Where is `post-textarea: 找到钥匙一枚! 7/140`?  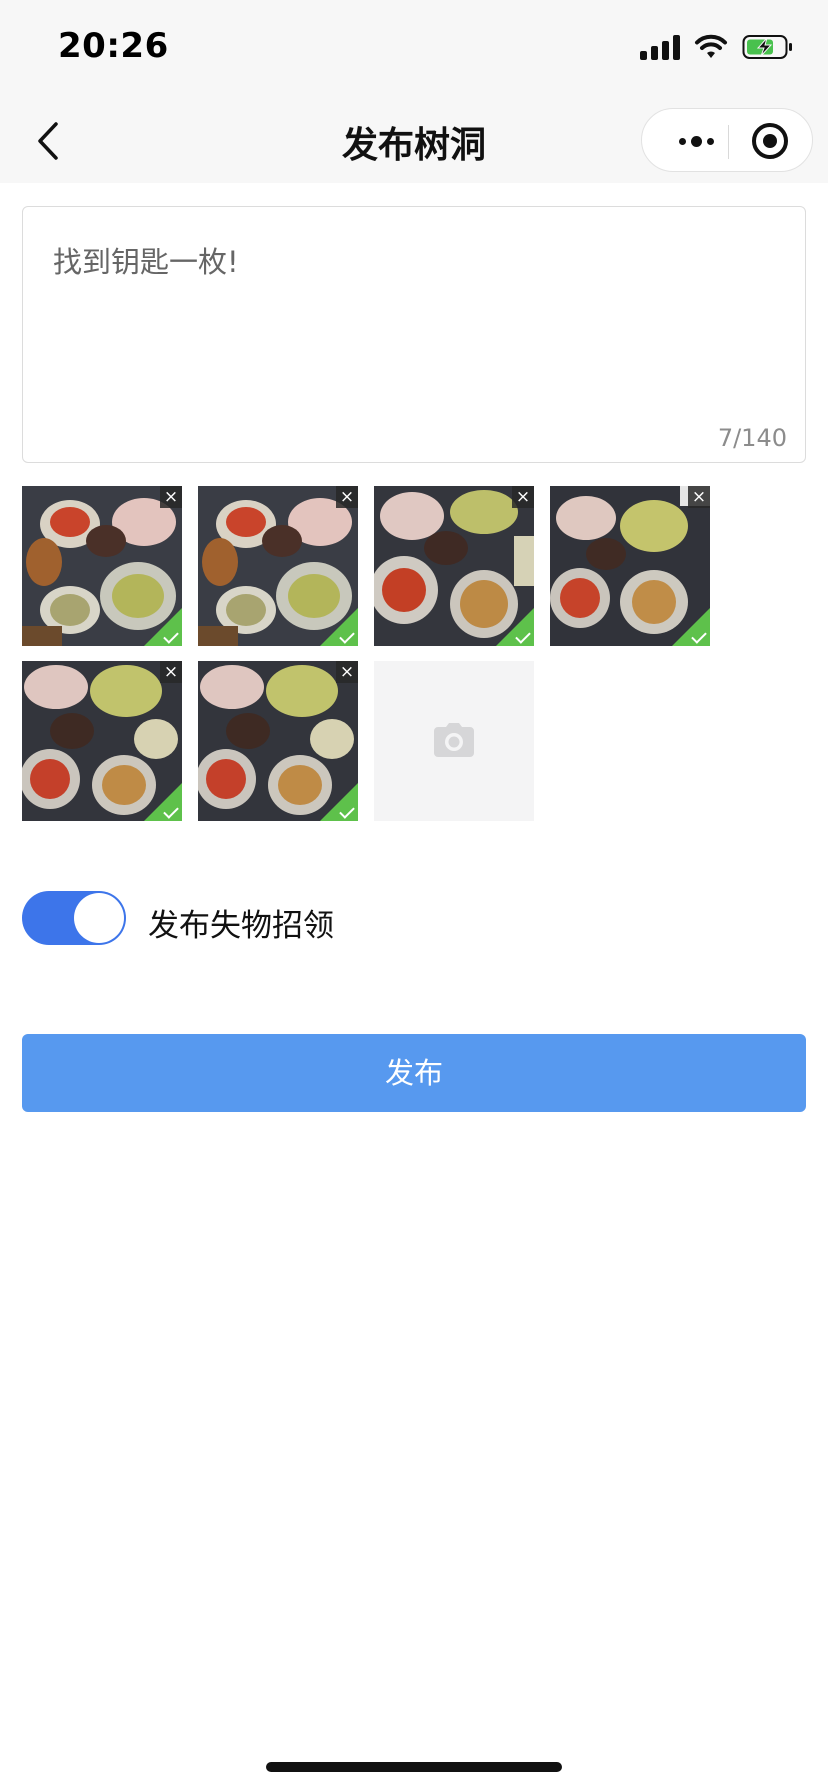 post-textarea: 找到钥匙一枚! 7/140 is located at coordinates (414, 334).